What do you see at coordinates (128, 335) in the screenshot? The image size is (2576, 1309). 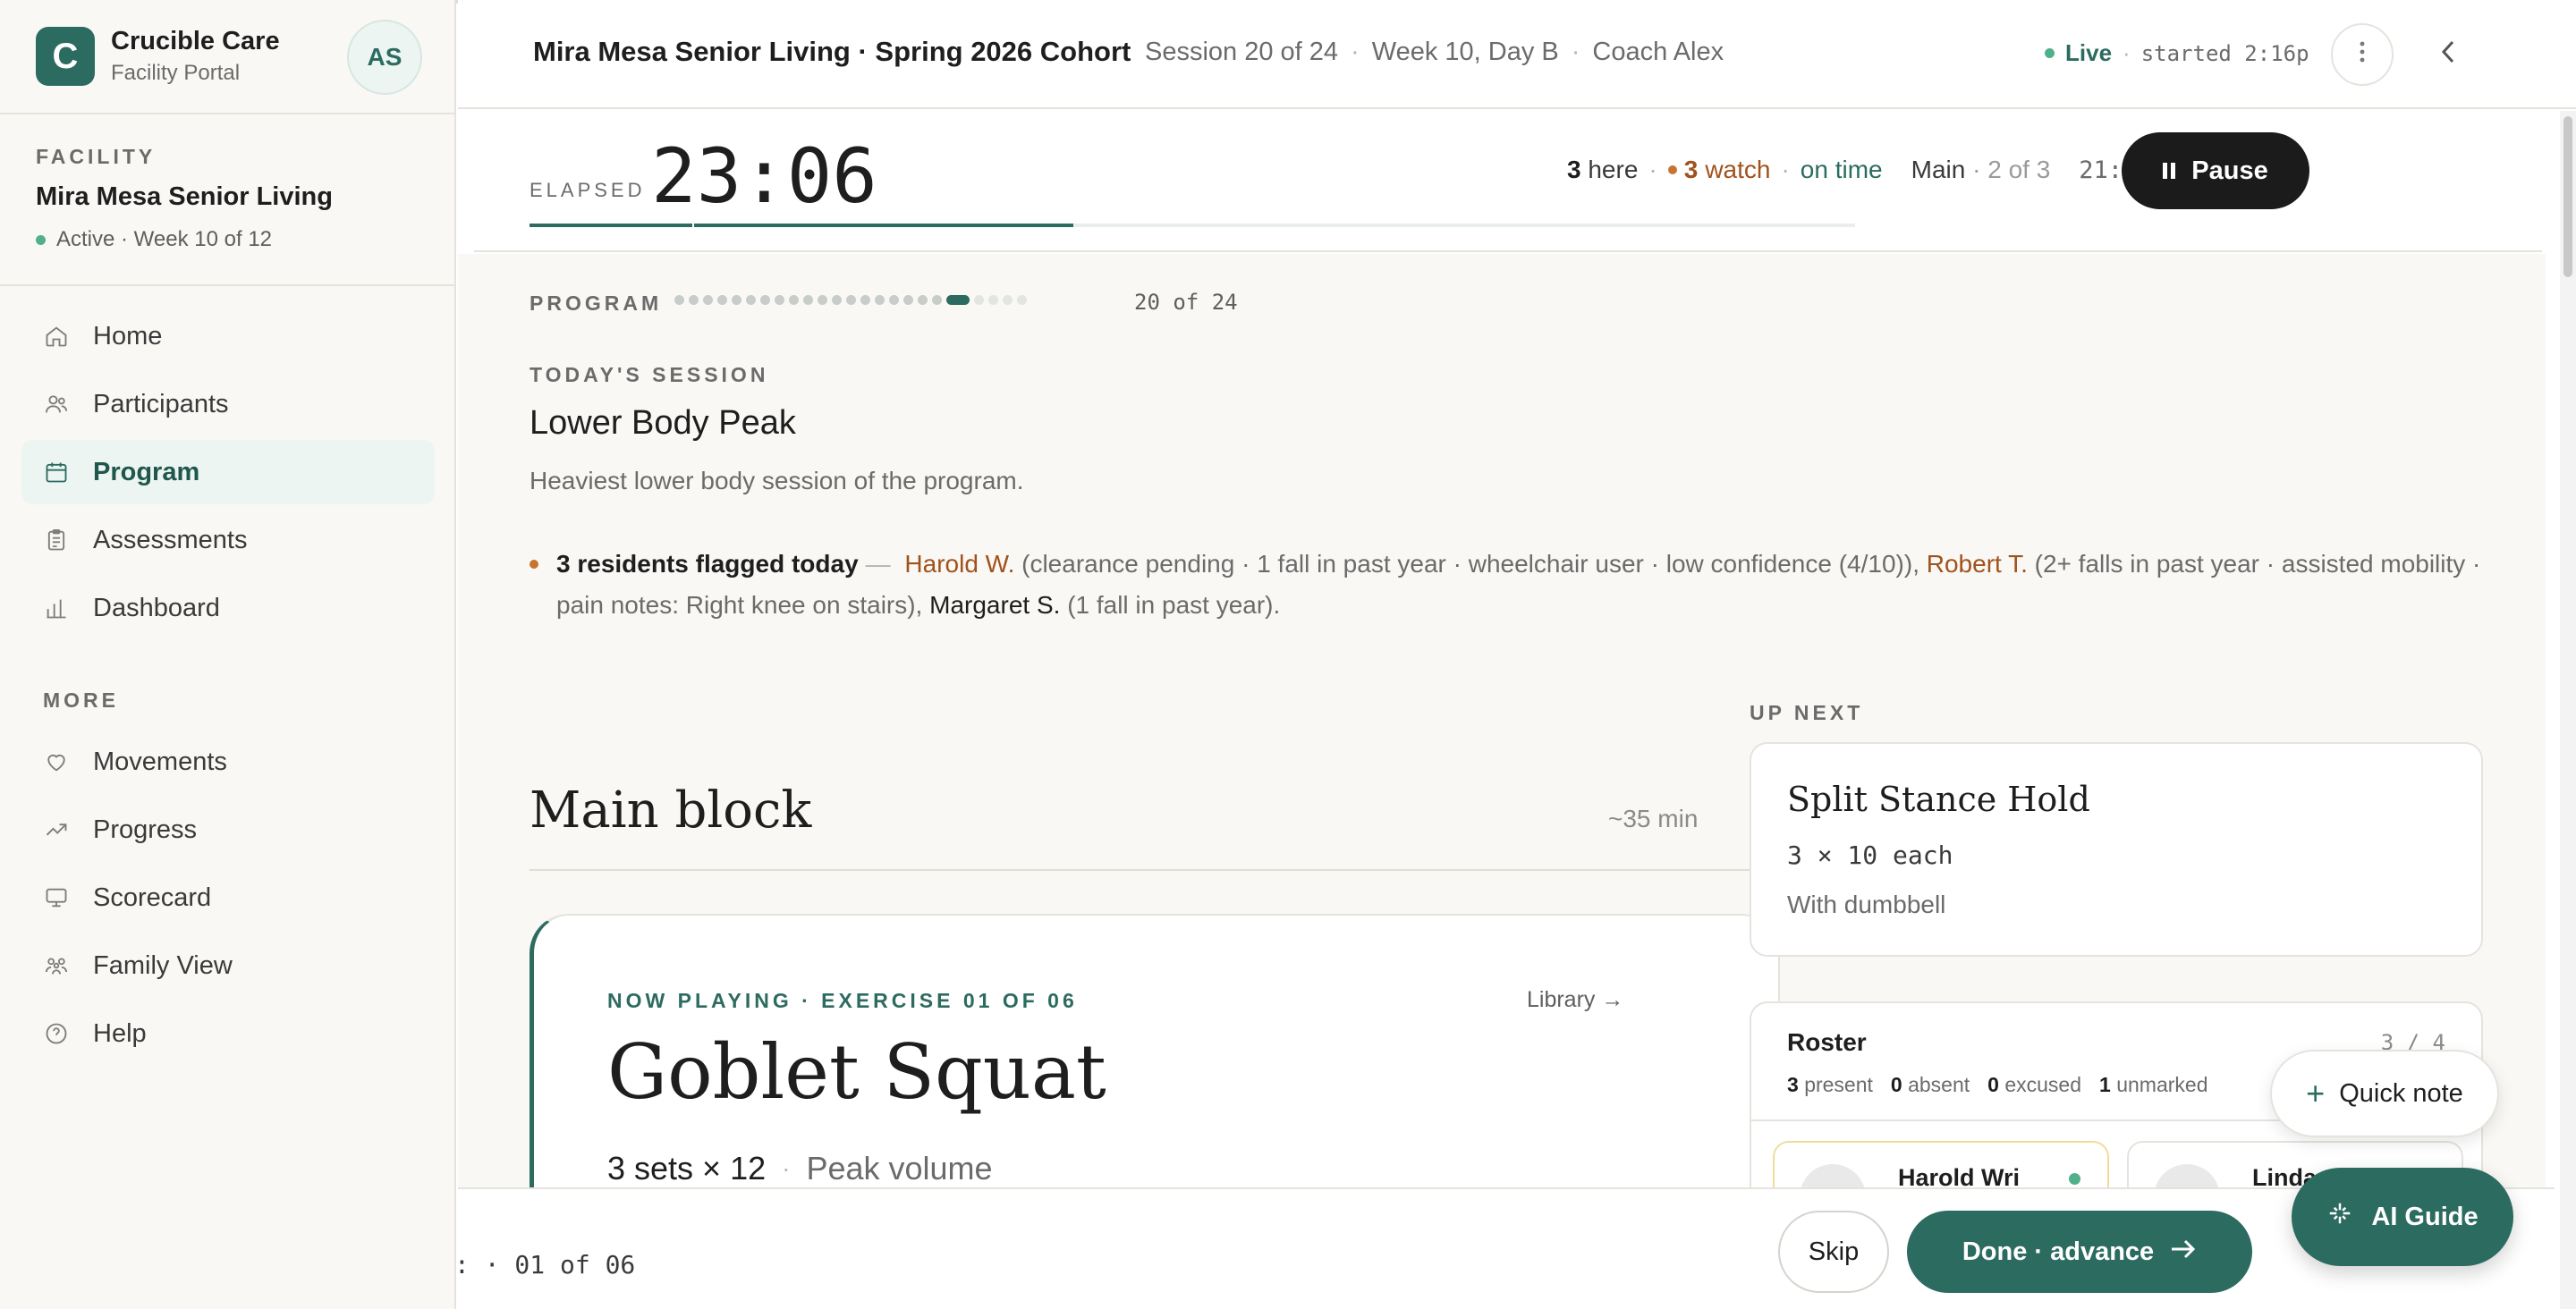 I see `sidebar-item-label: Home` at bounding box center [128, 335].